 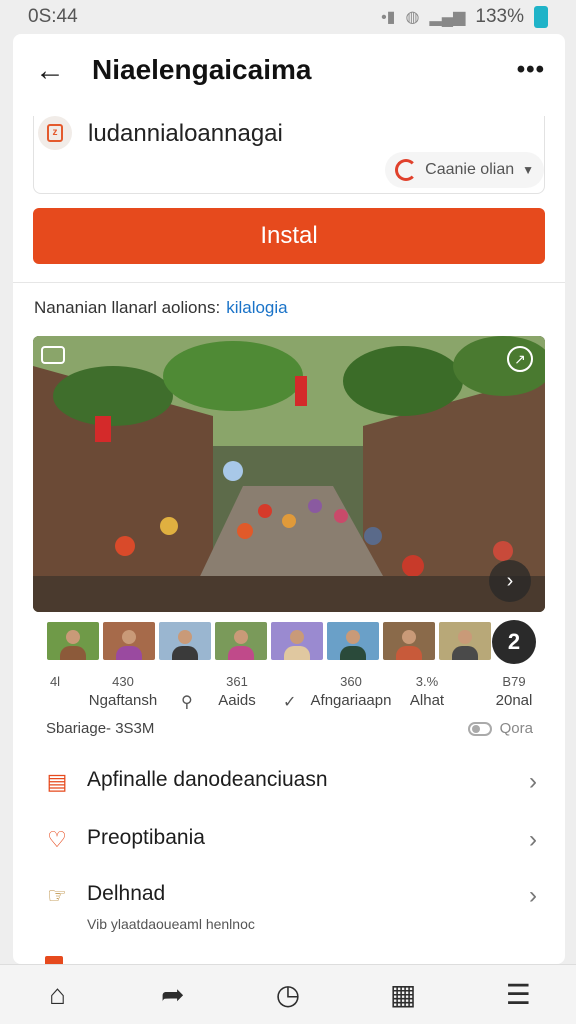 I want to click on status-icons: •▮ ◍ ▂▄▆ 133%, so click(x=464, y=17).